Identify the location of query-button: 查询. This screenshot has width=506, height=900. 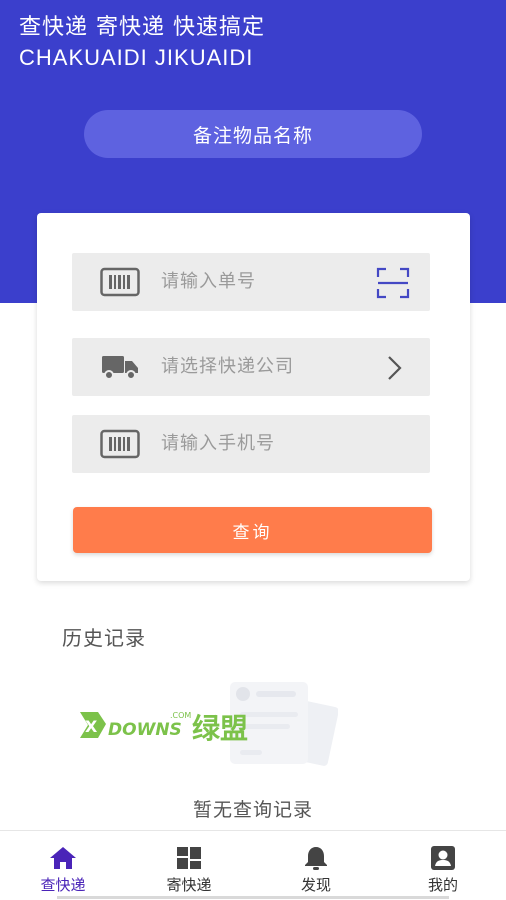
(252, 530).